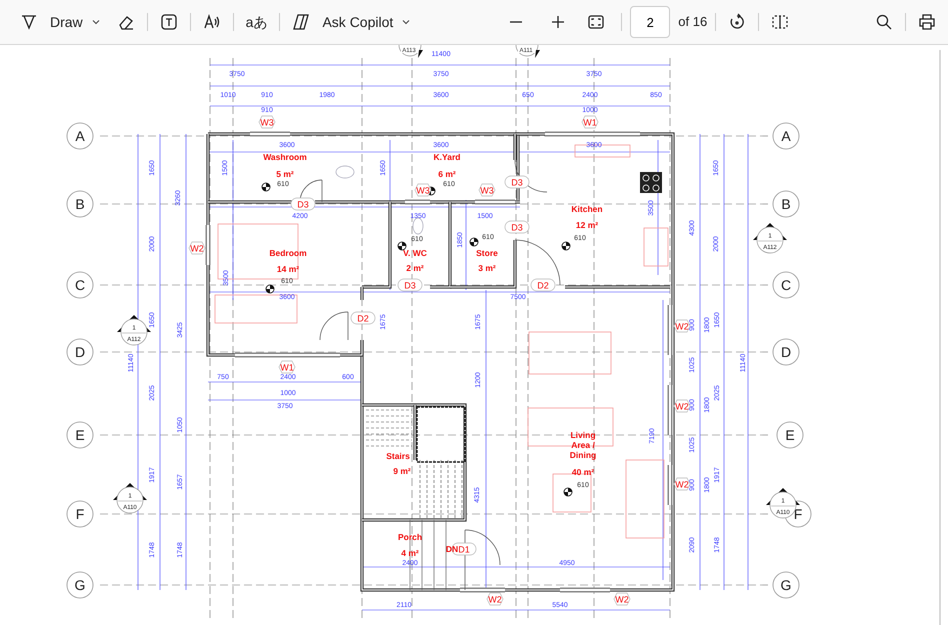  What do you see at coordinates (650, 22) in the screenshot?
I see `page-number-field: 2` at bounding box center [650, 22].